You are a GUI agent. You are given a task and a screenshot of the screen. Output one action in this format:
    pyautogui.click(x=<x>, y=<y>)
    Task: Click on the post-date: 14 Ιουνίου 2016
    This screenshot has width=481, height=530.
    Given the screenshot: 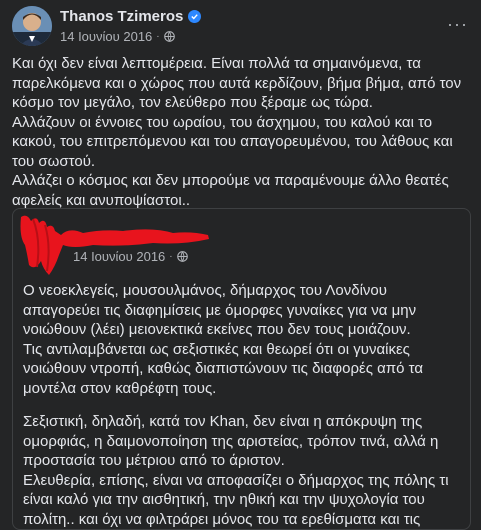 What is the action you would take?
    pyautogui.click(x=106, y=36)
    